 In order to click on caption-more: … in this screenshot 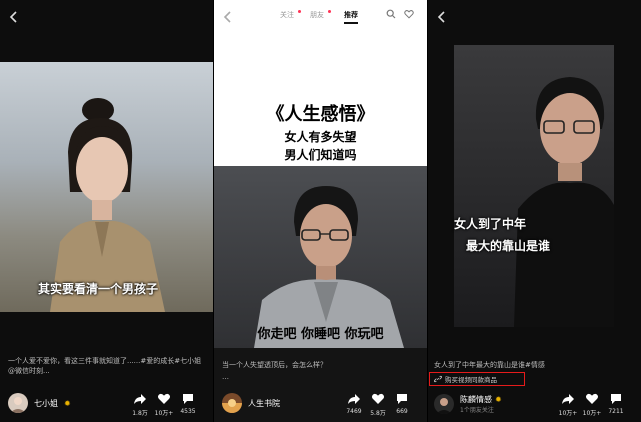, I will do `click(225, 377)`.